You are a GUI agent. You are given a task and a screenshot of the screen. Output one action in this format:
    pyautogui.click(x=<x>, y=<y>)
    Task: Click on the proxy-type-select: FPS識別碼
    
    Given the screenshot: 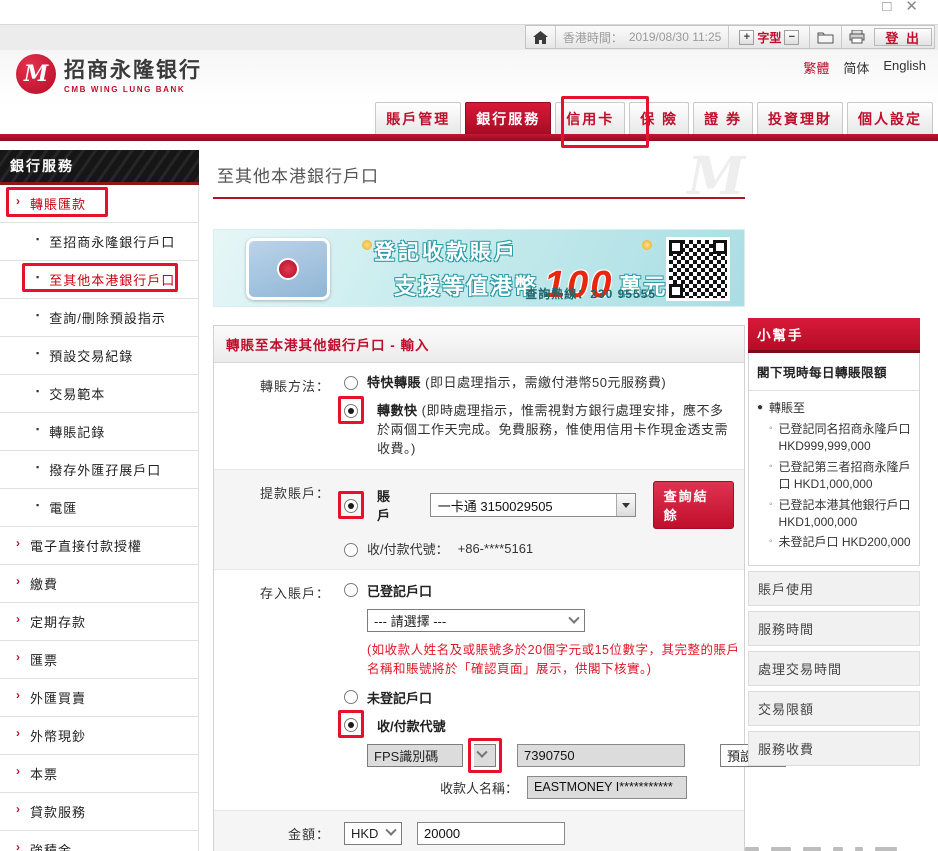 What is the action you would take?
    pyautogui.click(x=415, y=755)
    